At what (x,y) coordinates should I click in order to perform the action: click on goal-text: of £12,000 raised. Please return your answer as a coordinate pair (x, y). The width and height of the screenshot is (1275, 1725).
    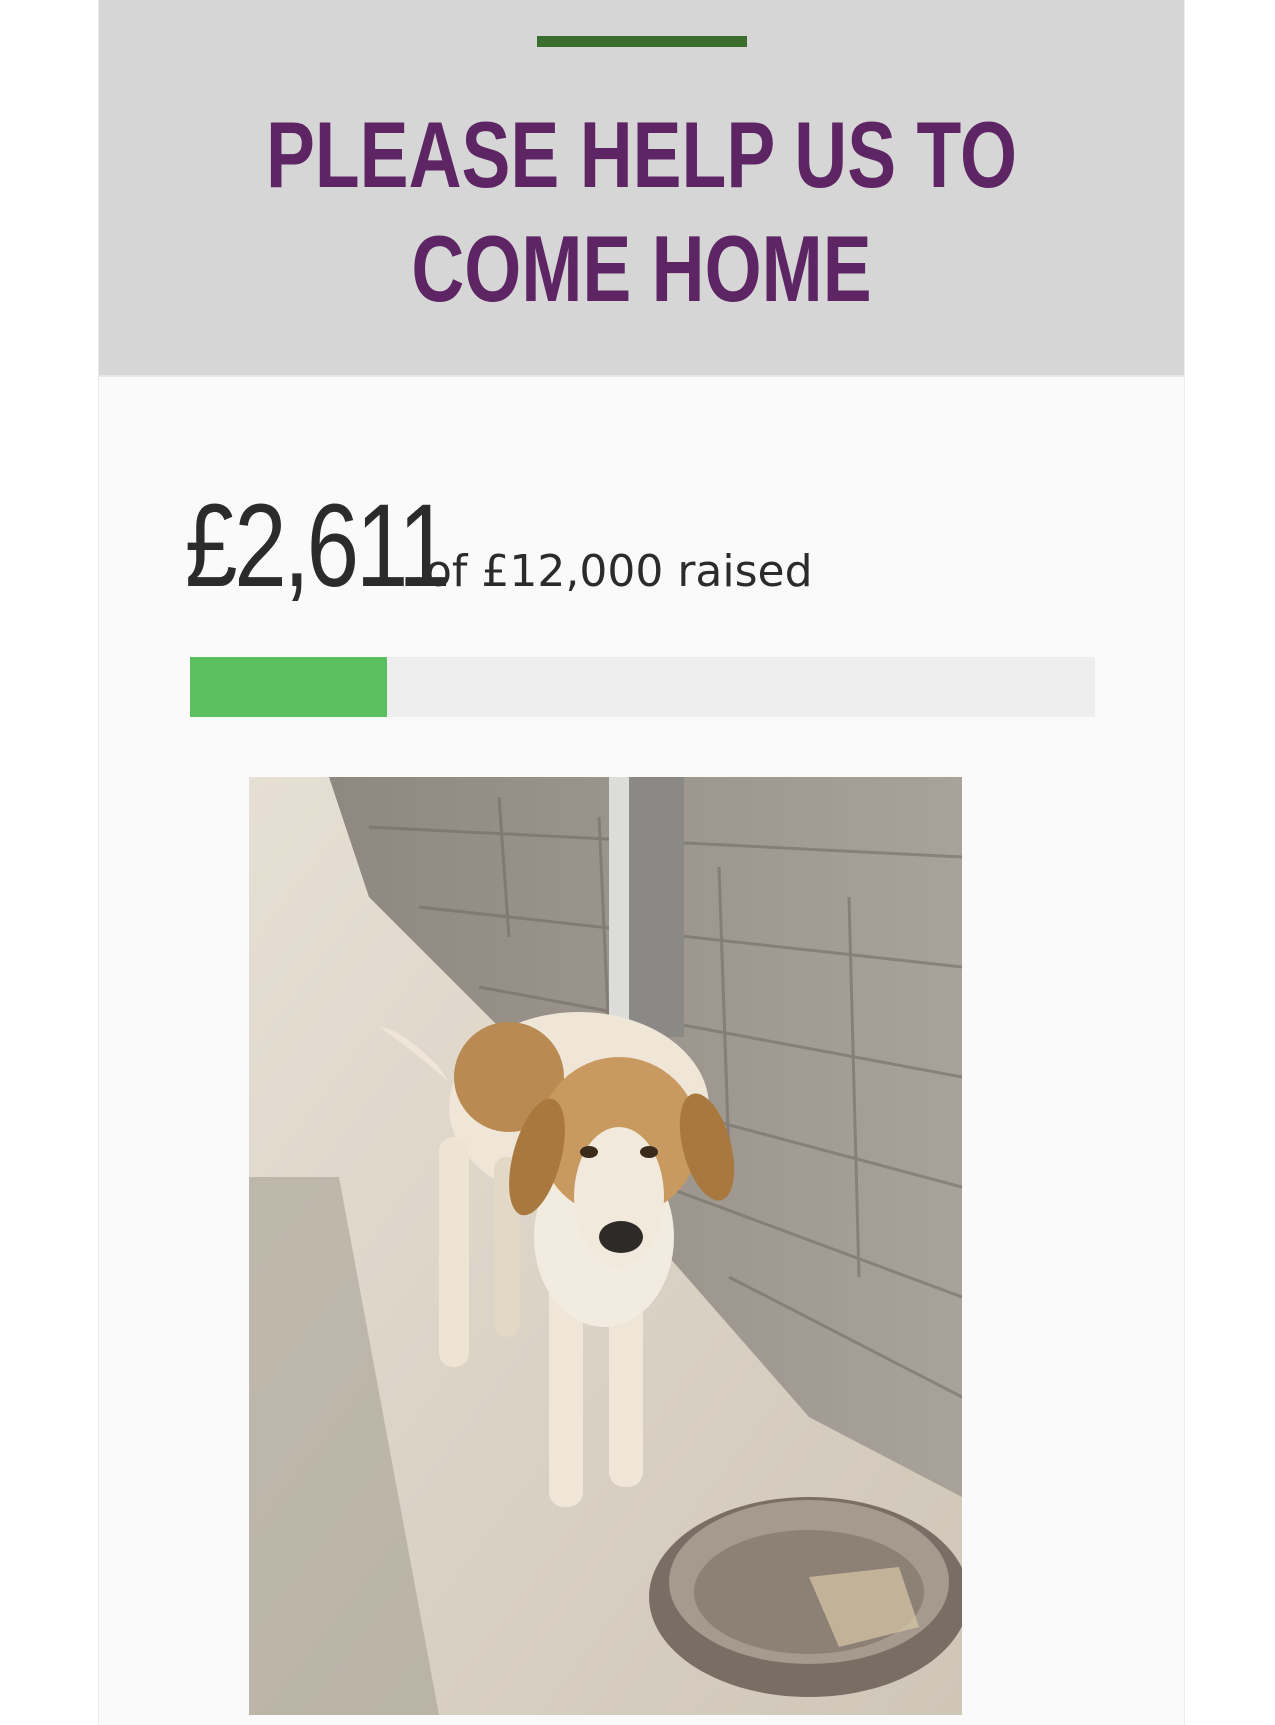
    Looking at the image, I should click on (619, 571).